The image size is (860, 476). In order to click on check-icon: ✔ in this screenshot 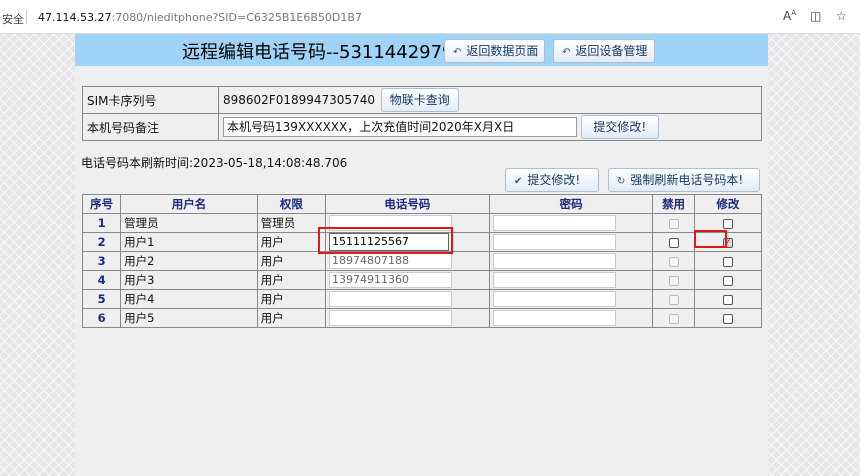, I will do `click(518, 181)`.